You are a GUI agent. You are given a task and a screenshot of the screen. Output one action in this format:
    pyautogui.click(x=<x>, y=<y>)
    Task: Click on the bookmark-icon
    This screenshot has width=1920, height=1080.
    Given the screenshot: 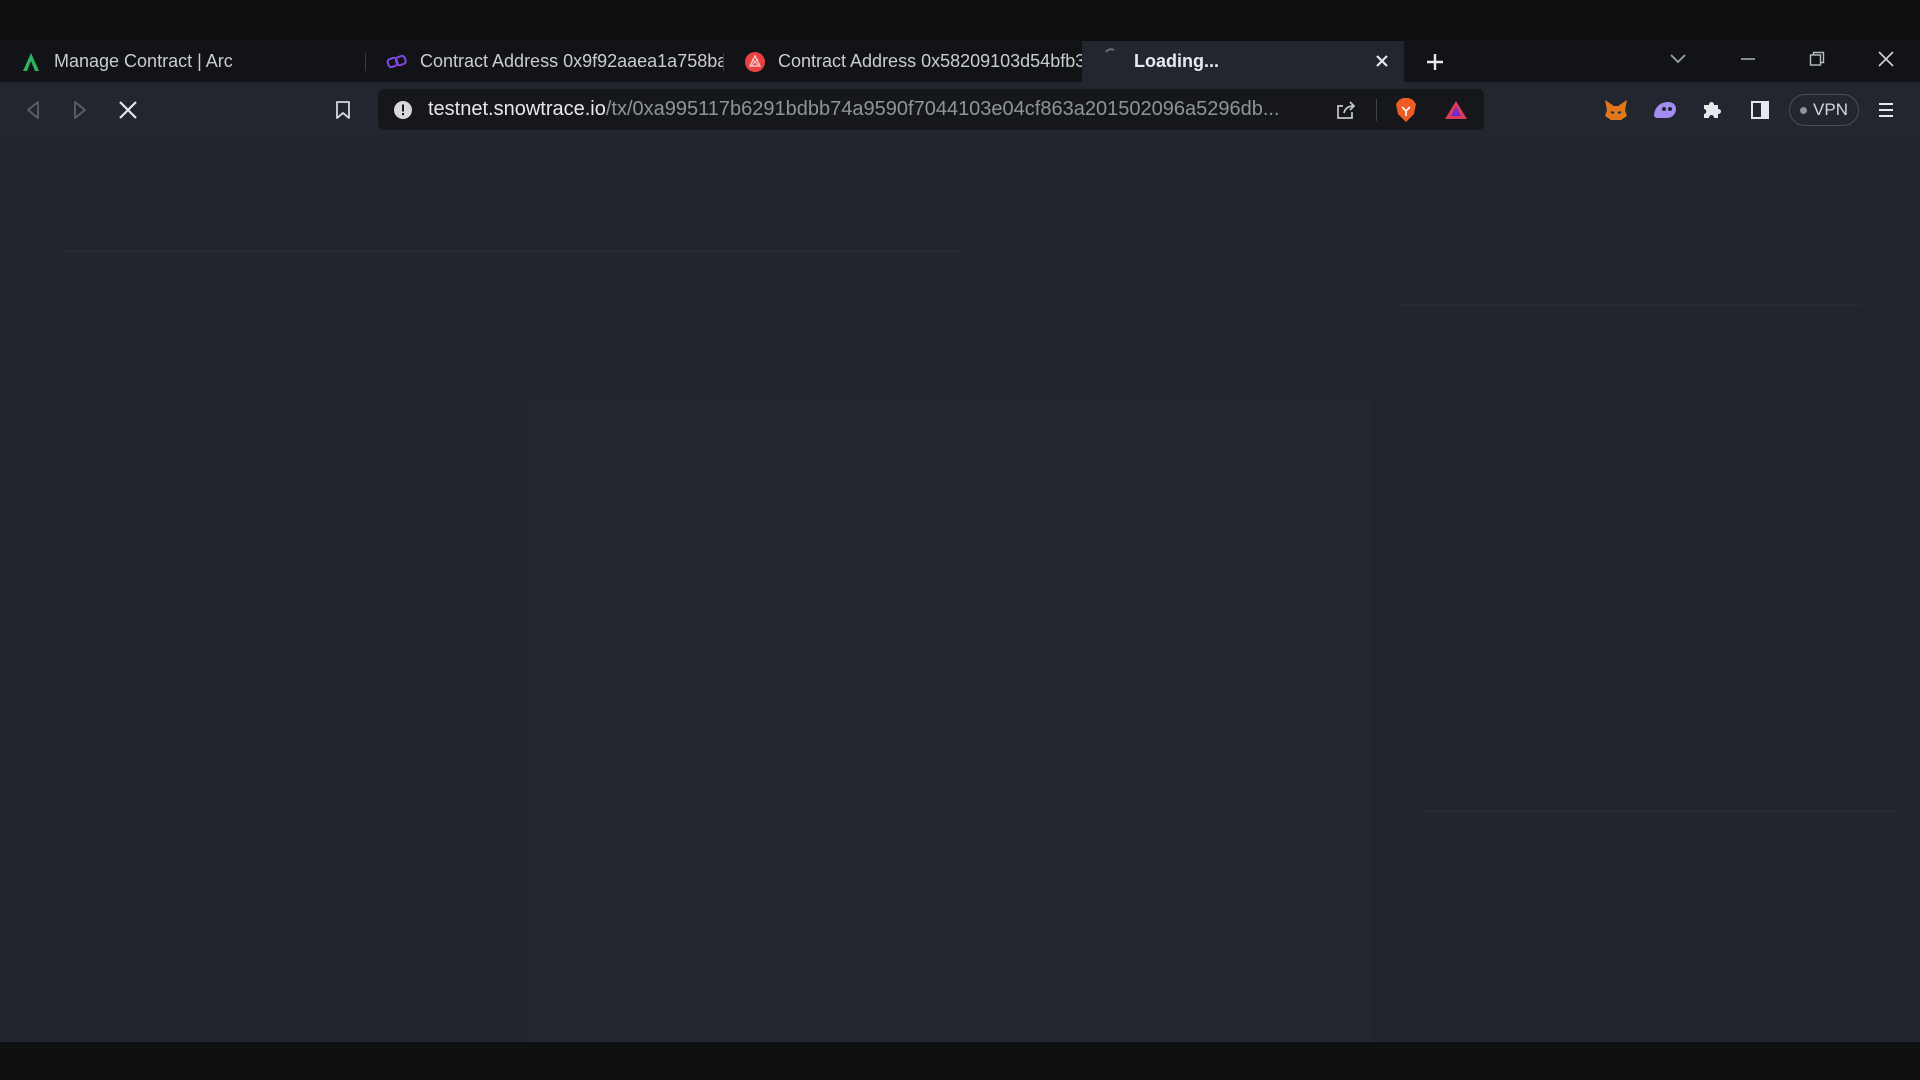 What is the action you would take?
    pyautogui.click(x=343, y=110)
    